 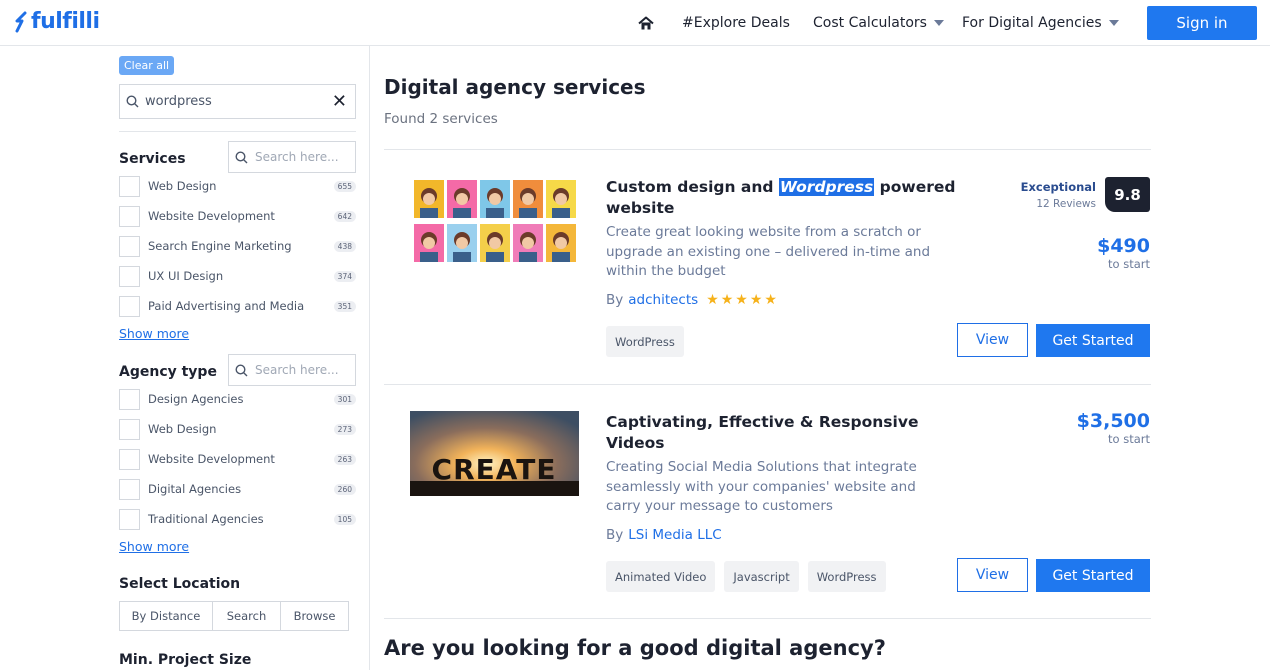 What do you see at coordinates (339, 101) in the screenshot?
I see `close-icon: ✕` at bounding box center [339, 101].